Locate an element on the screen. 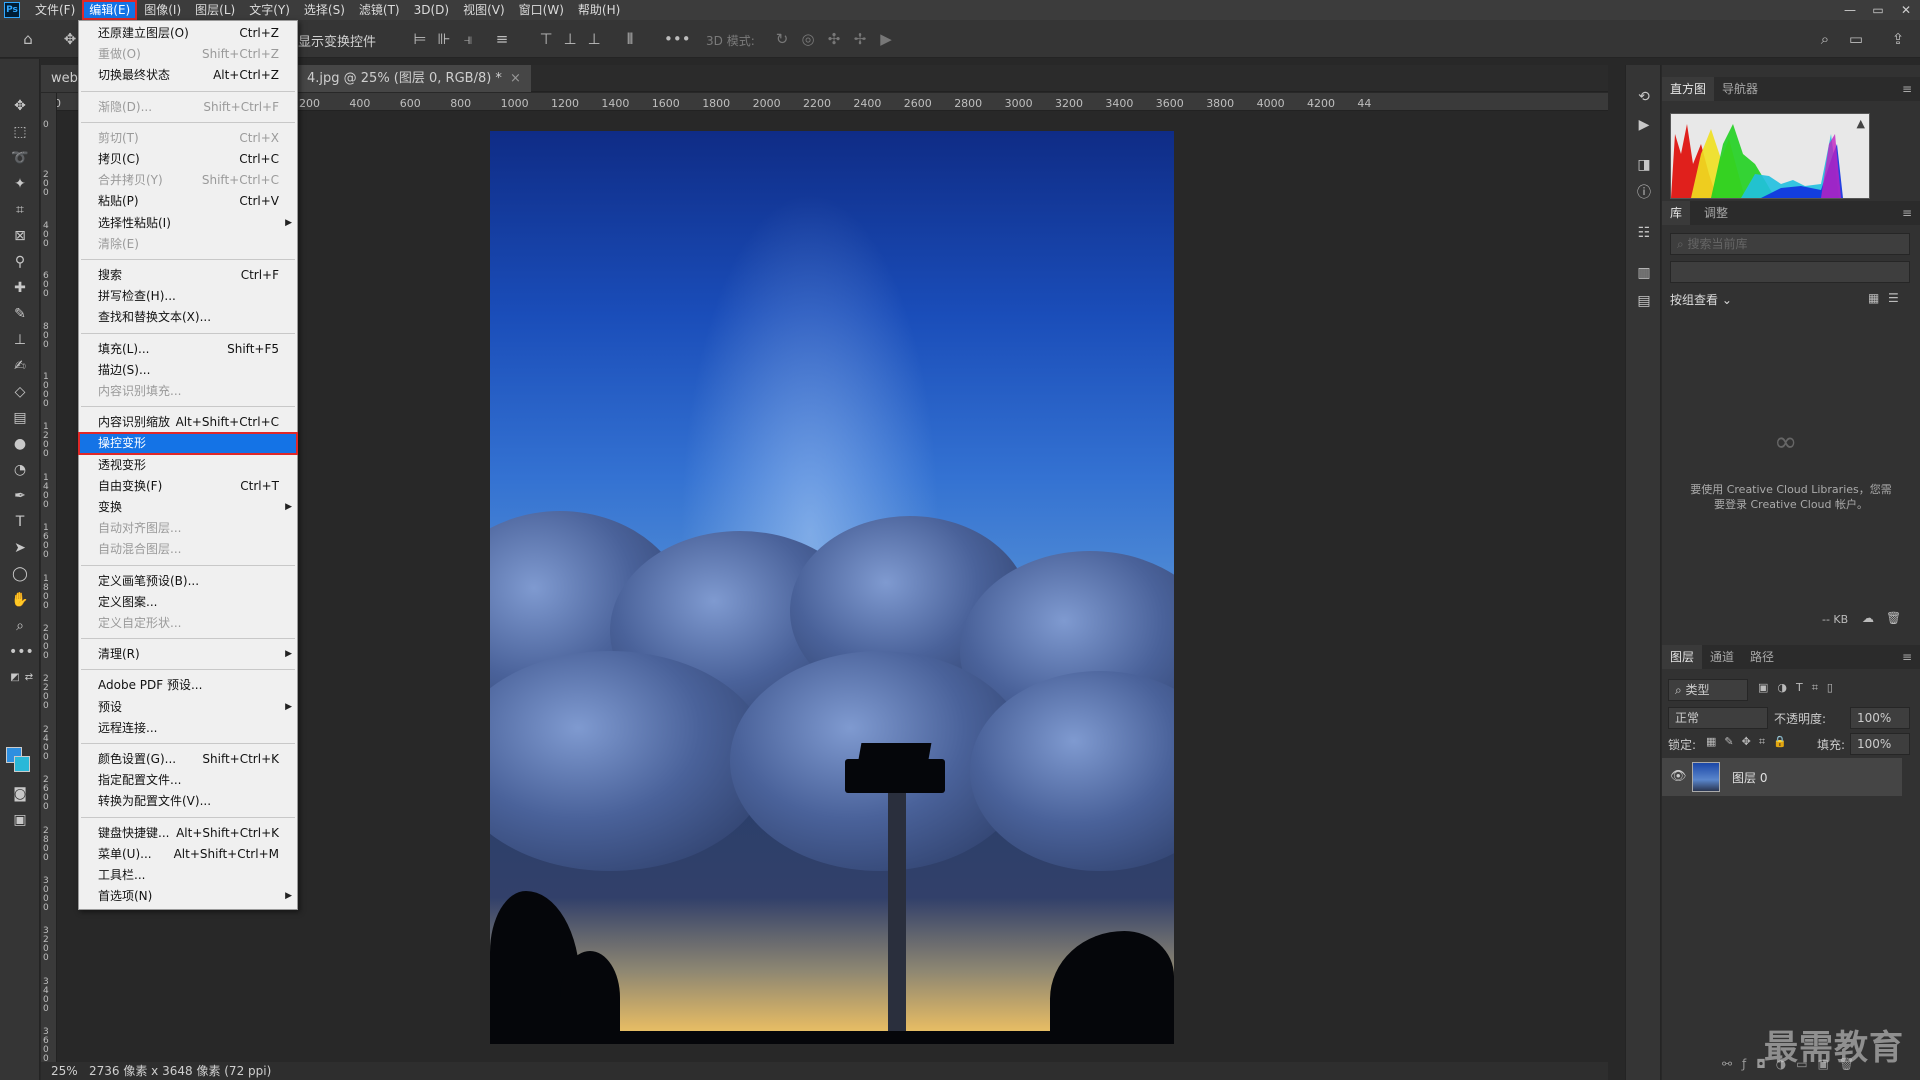 This screenshot has height=1080, width=1920. menu-7: 3D(D) is located at coordinates (431, 10).